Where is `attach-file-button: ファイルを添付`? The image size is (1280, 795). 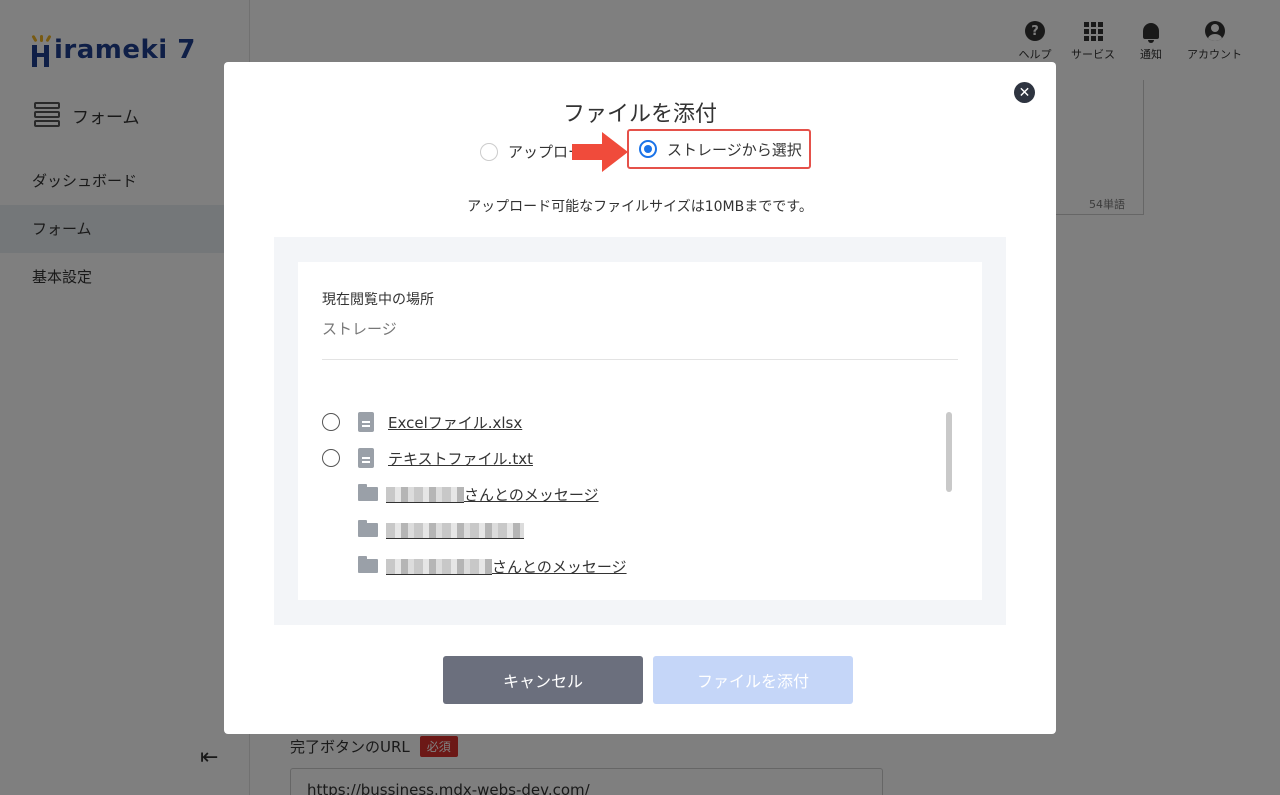
attach-file-button: ファイルを添付 is located at coordinates (753, 680).